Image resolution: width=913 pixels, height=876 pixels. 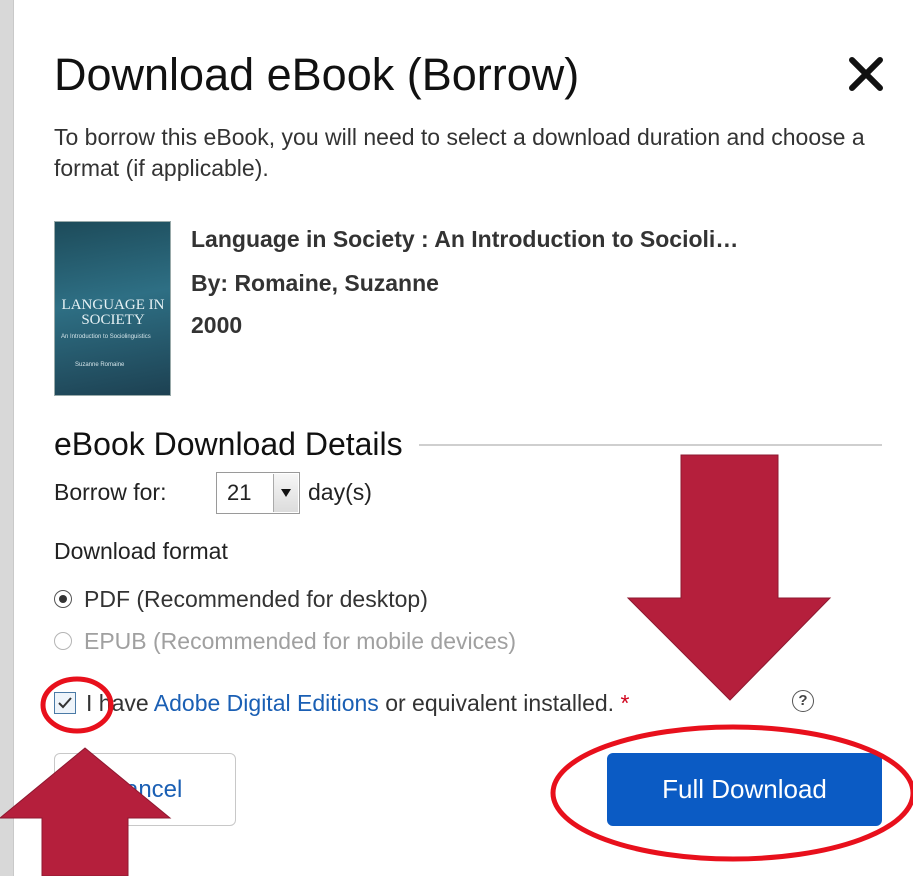 I want to click on radio-pdf, so click(x=63, y=598).